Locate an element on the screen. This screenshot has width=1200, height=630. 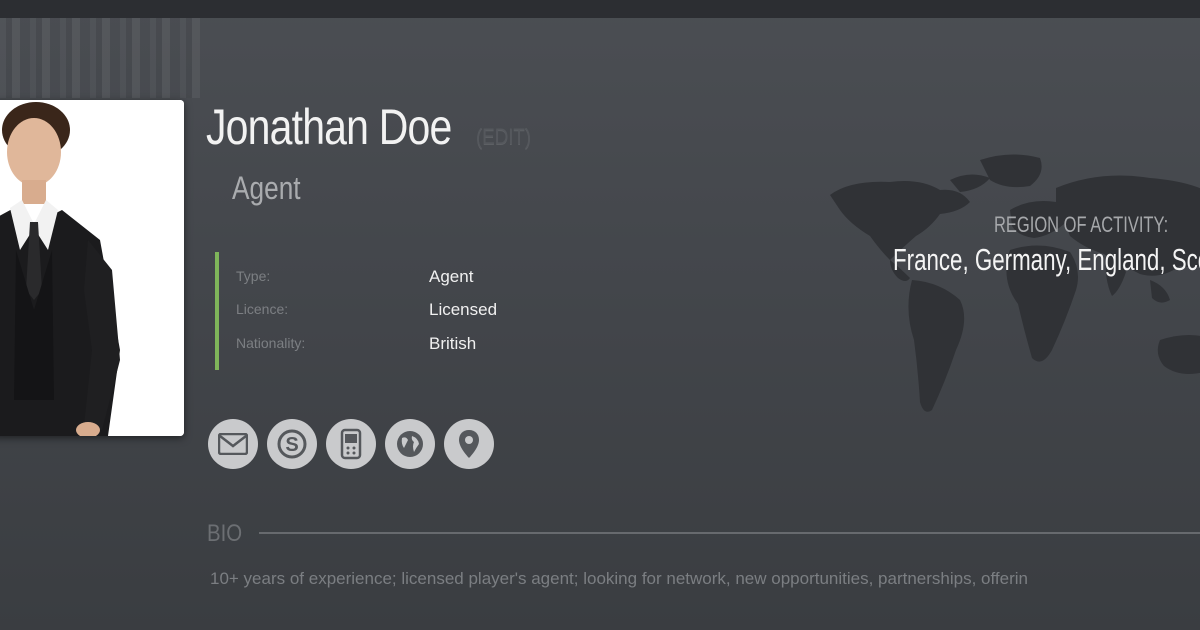
region-of-activity-value: France, Germany, England, Sco is located at coordinates (1046, 259).